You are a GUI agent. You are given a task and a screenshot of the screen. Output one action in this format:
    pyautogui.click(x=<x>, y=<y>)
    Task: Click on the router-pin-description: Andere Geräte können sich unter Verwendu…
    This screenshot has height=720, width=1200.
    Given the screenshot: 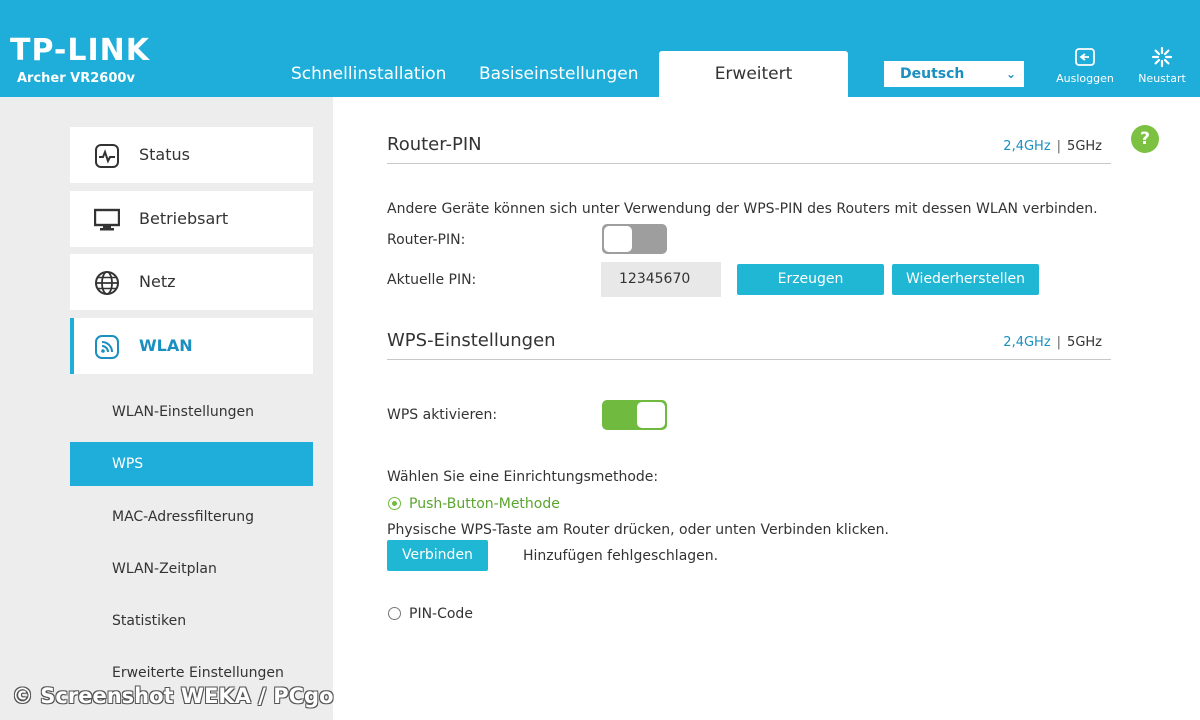 What is the action you would take?
    pyautogui.click(x=742, y=209)
    